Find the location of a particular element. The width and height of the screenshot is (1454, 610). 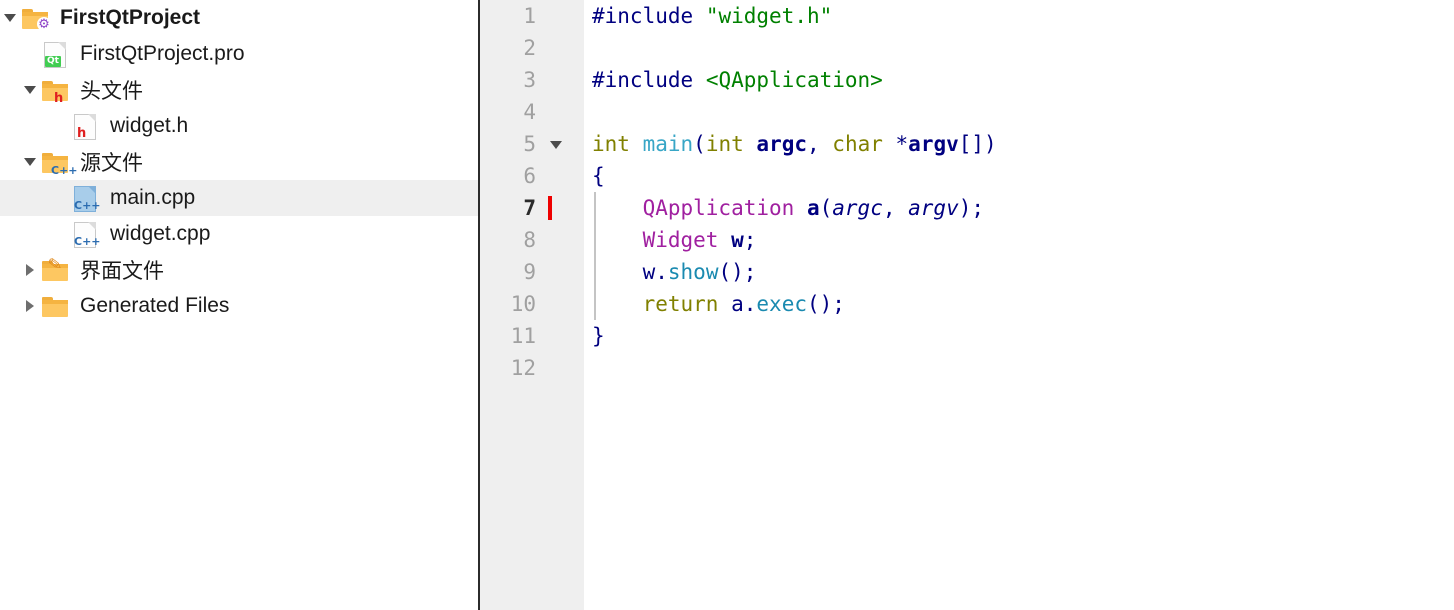

line-number: 3 is located at coordinates (529, 80).